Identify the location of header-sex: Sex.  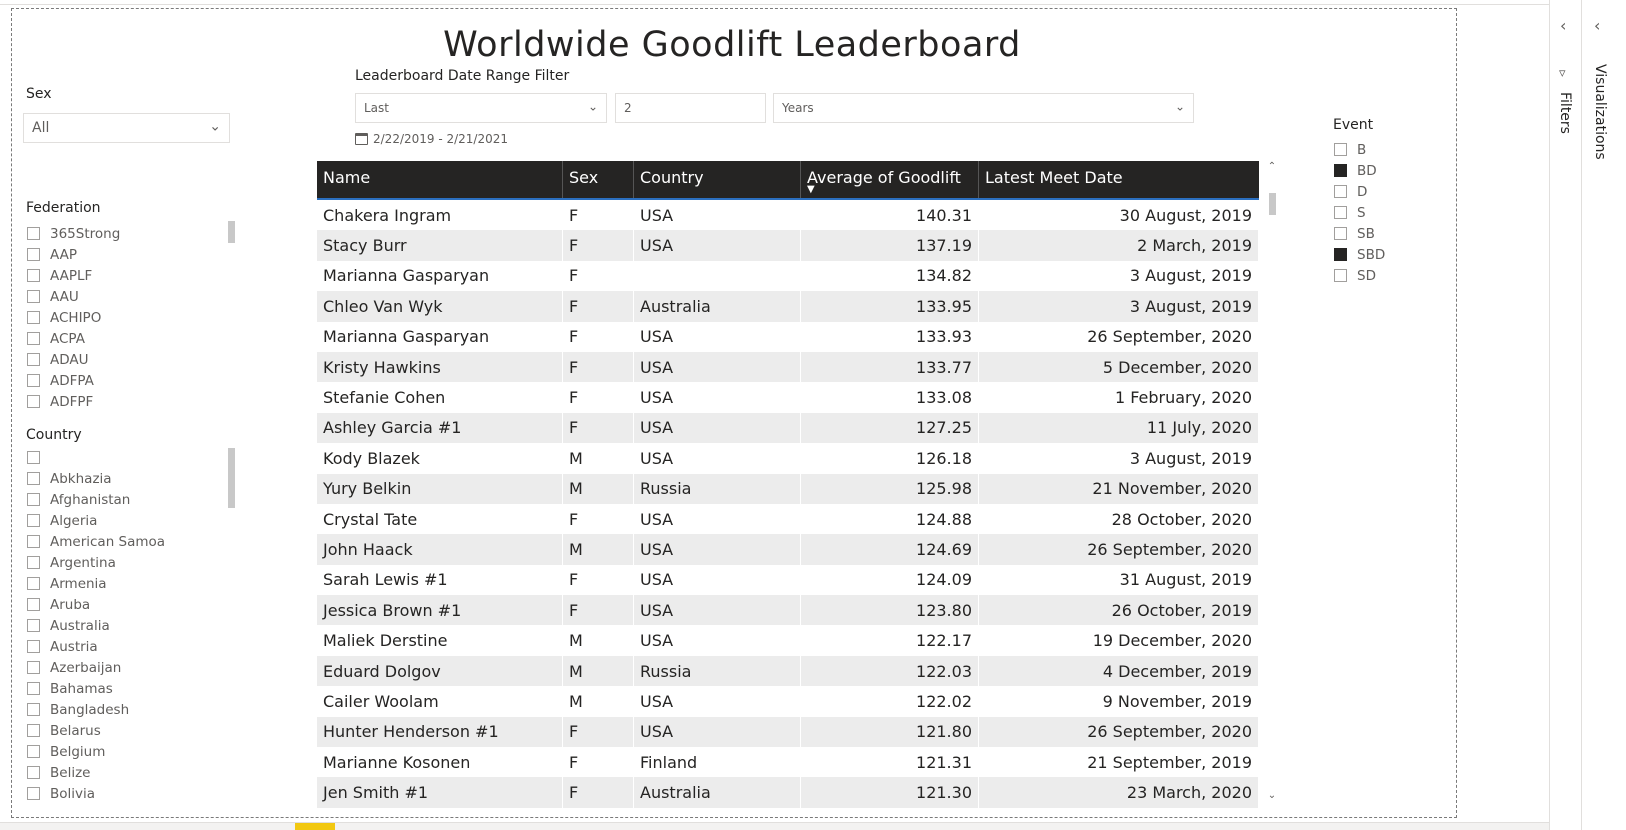
(598, 179).